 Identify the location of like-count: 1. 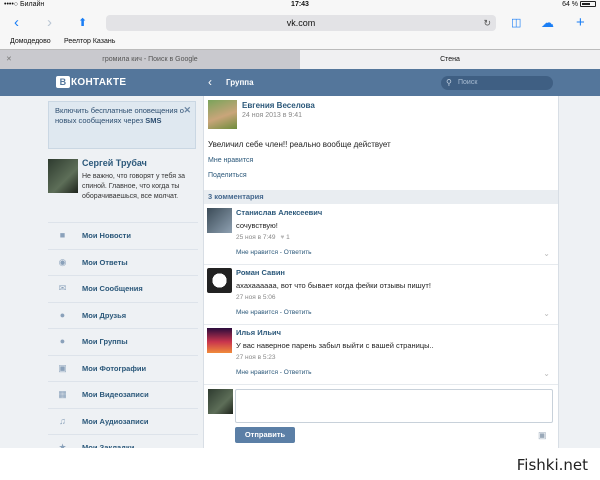
(288, 237).